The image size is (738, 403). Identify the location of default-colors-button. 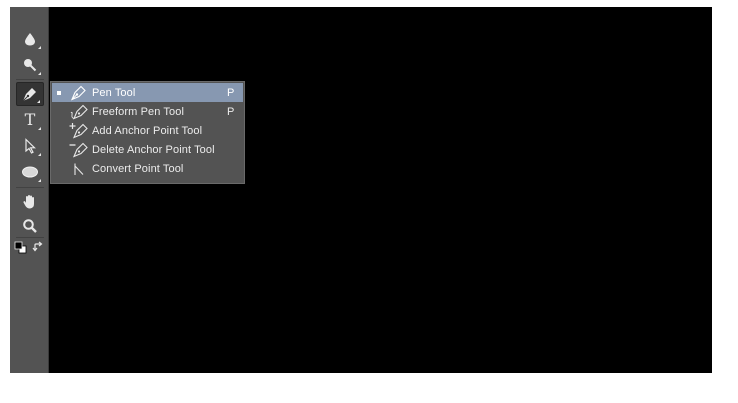
(20, 247).